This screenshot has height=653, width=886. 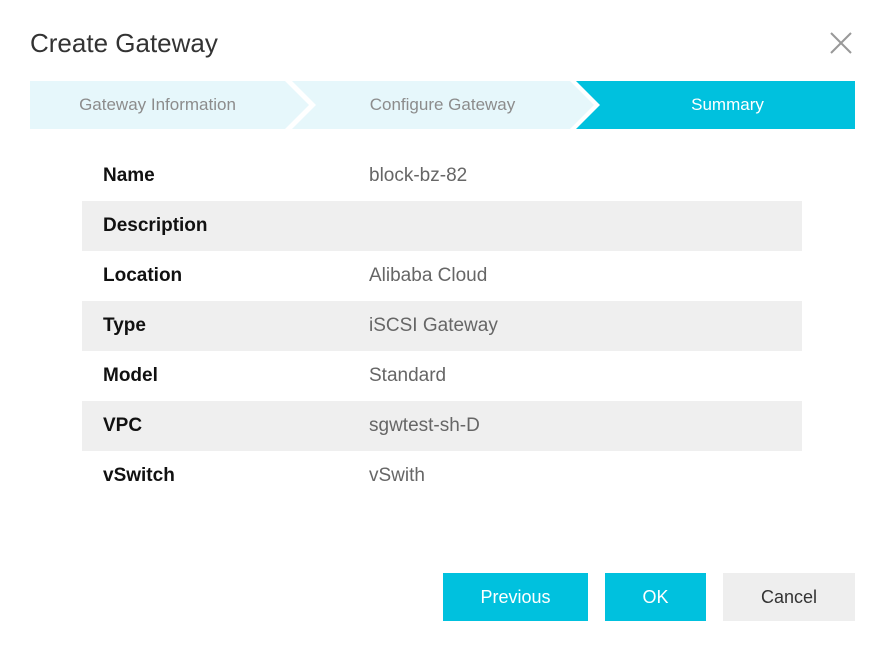 What do you see at coordinates (397, 475) in the screenshot?
I see `row-value: vSwith` at bounding box center [397, 475].